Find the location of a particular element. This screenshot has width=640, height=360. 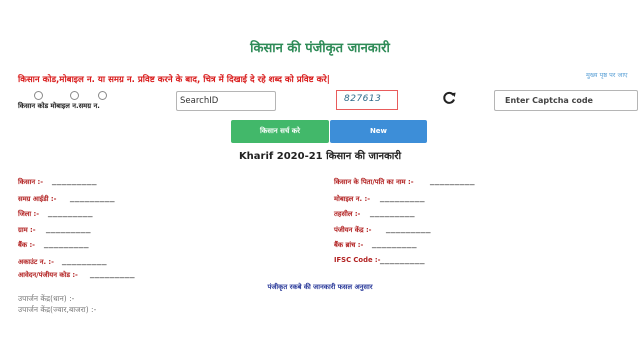

radio-mobile is located at coordinates (74, 95).